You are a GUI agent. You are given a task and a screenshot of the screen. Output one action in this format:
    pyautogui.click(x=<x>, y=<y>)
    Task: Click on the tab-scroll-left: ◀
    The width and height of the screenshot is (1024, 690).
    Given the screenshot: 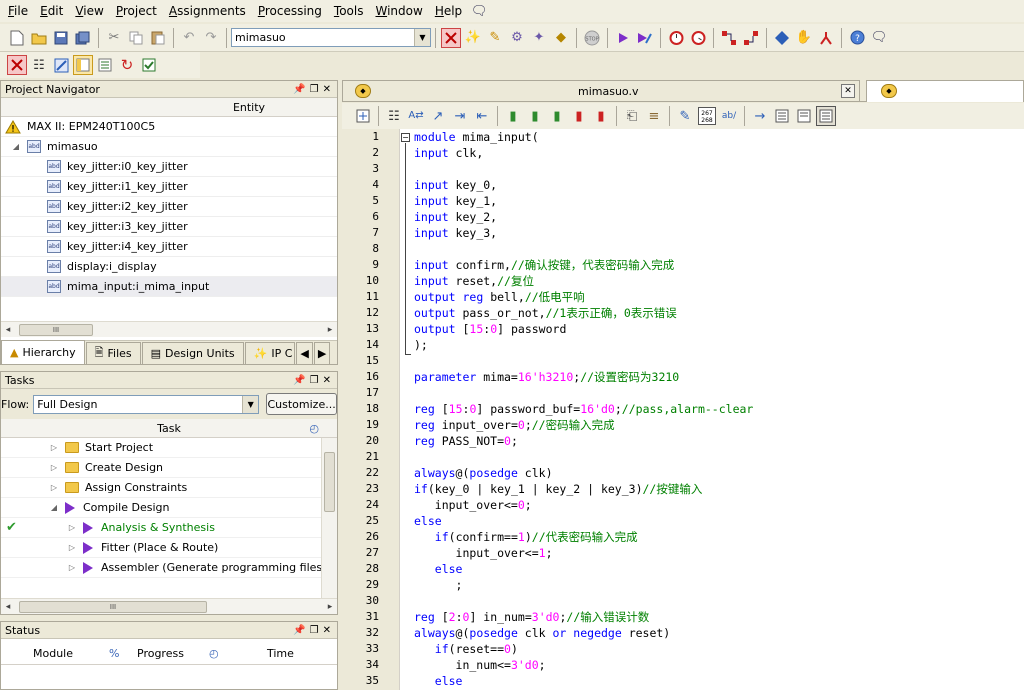 What is the action you would take?
    pyautogui.click(x=304, y=353)
    